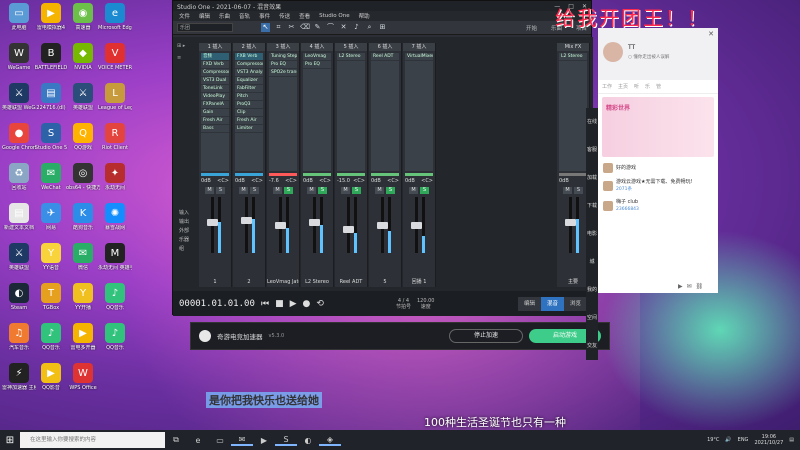 This screenshot has height=450, width=800. What do you see at coordinates (279, 304) in the screenshot?
I see `stop-icon: ■` at bounding box center [279, 304].